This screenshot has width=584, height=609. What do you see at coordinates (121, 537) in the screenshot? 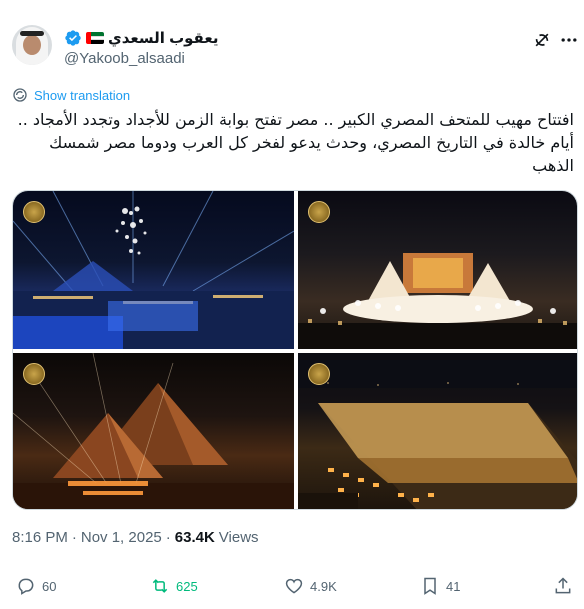
I see `tweet-date: Nov 1, 2025` at bounding box center [121, 537].